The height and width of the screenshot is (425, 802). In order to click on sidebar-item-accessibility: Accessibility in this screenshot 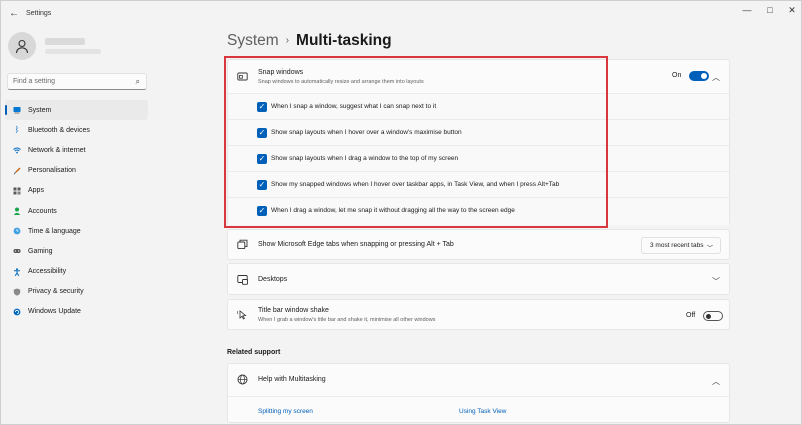, I will do `click(76, 272)`.